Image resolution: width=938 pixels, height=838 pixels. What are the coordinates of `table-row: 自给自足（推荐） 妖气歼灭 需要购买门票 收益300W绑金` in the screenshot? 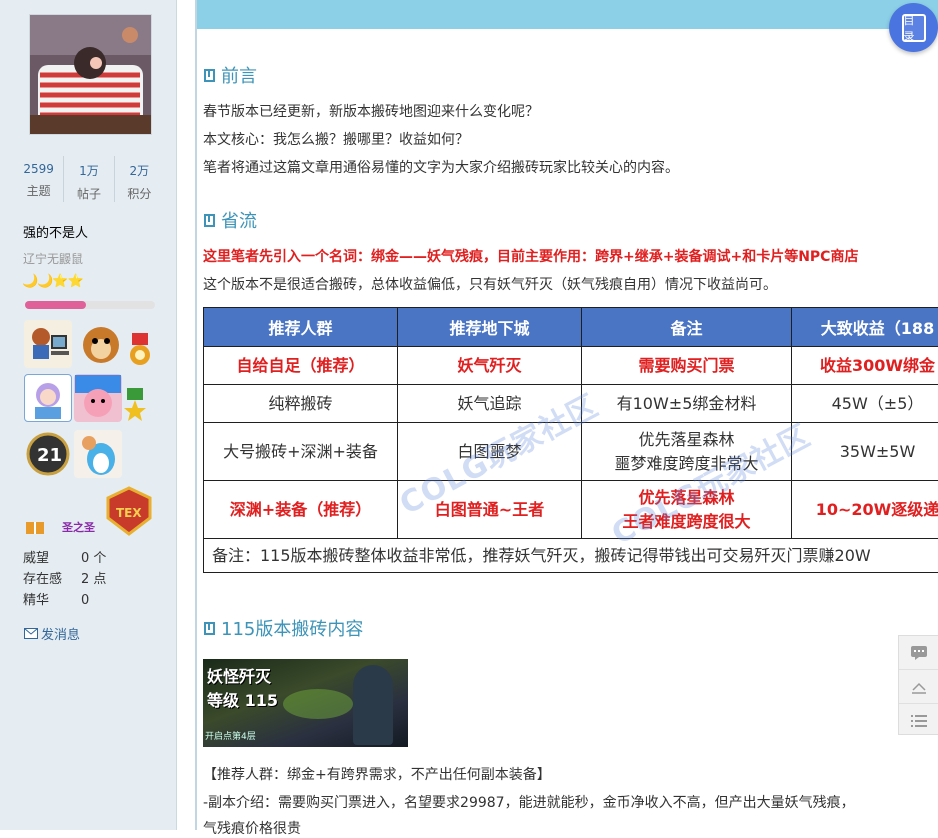 It's located at (571, 366).